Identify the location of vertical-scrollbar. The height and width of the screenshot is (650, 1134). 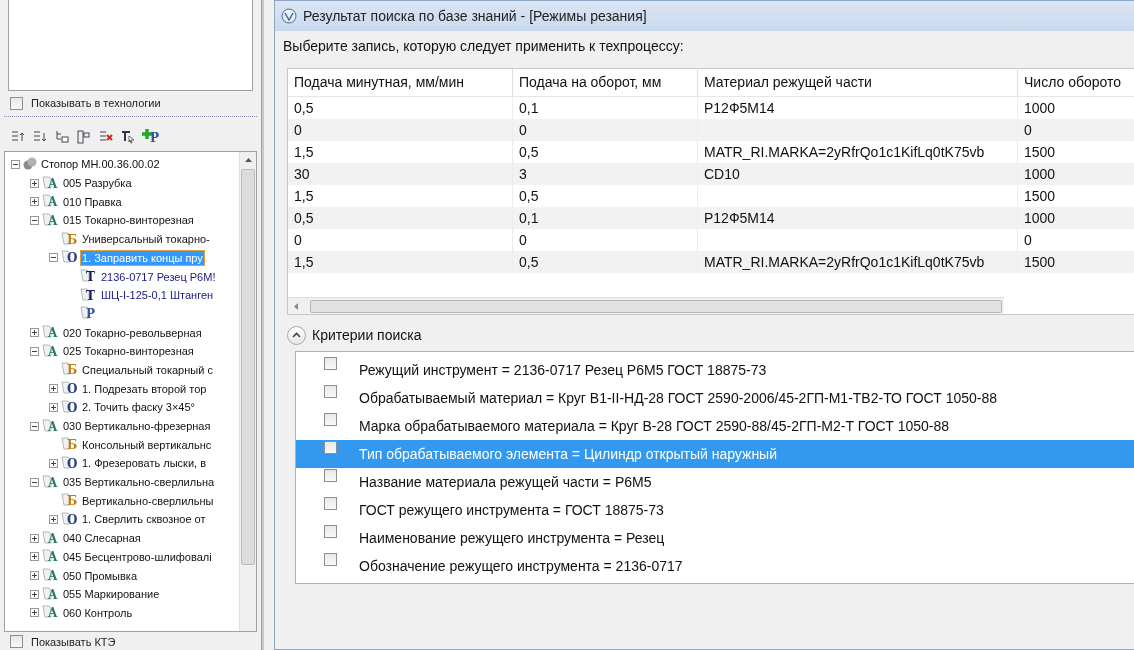
(247, 391).